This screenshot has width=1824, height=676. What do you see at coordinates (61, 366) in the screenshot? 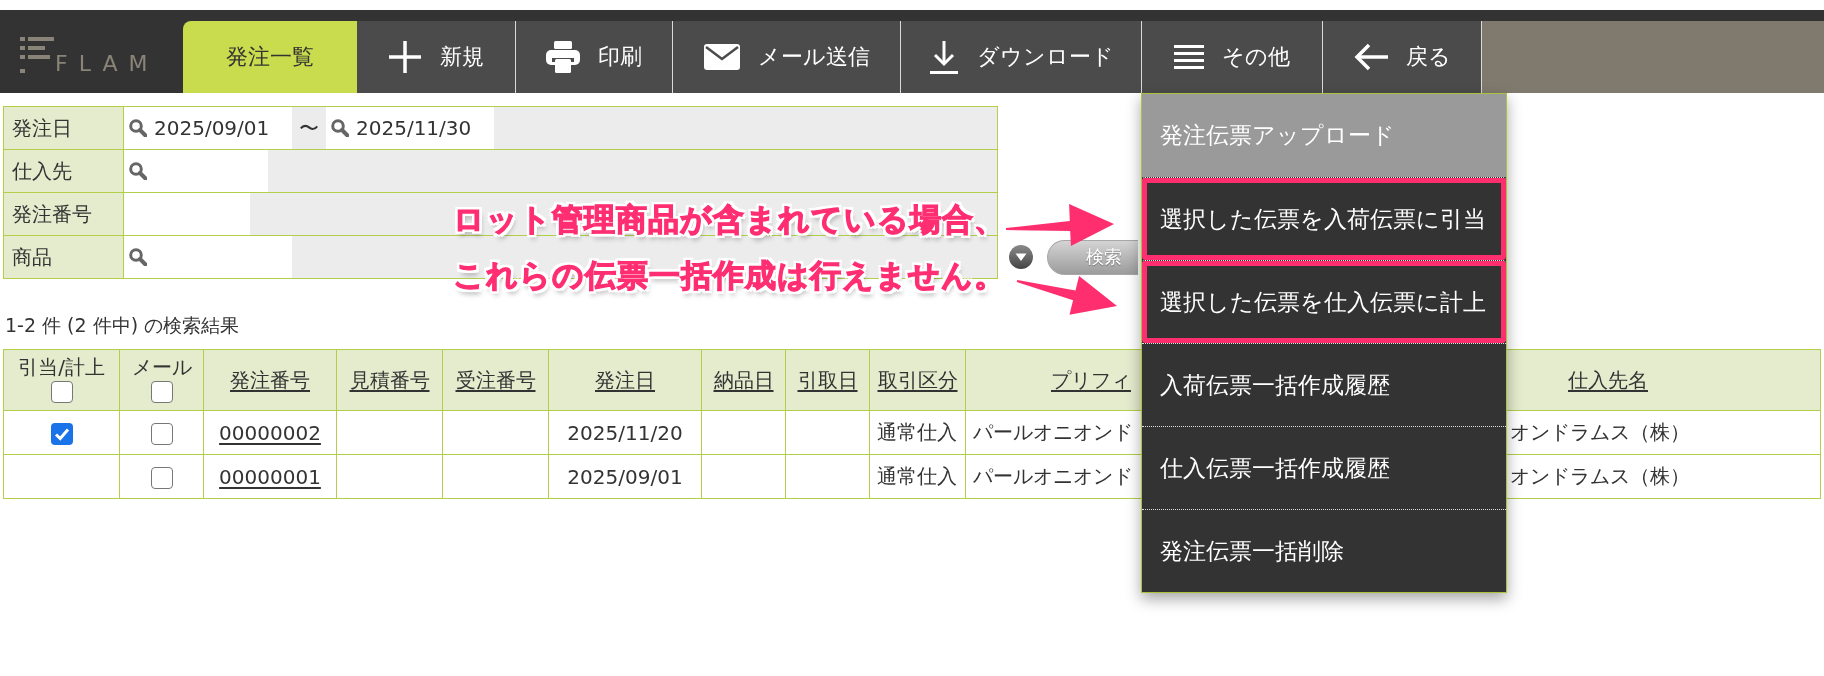
I see `column-label: 引当/計上` at bounding box center [61, 366].